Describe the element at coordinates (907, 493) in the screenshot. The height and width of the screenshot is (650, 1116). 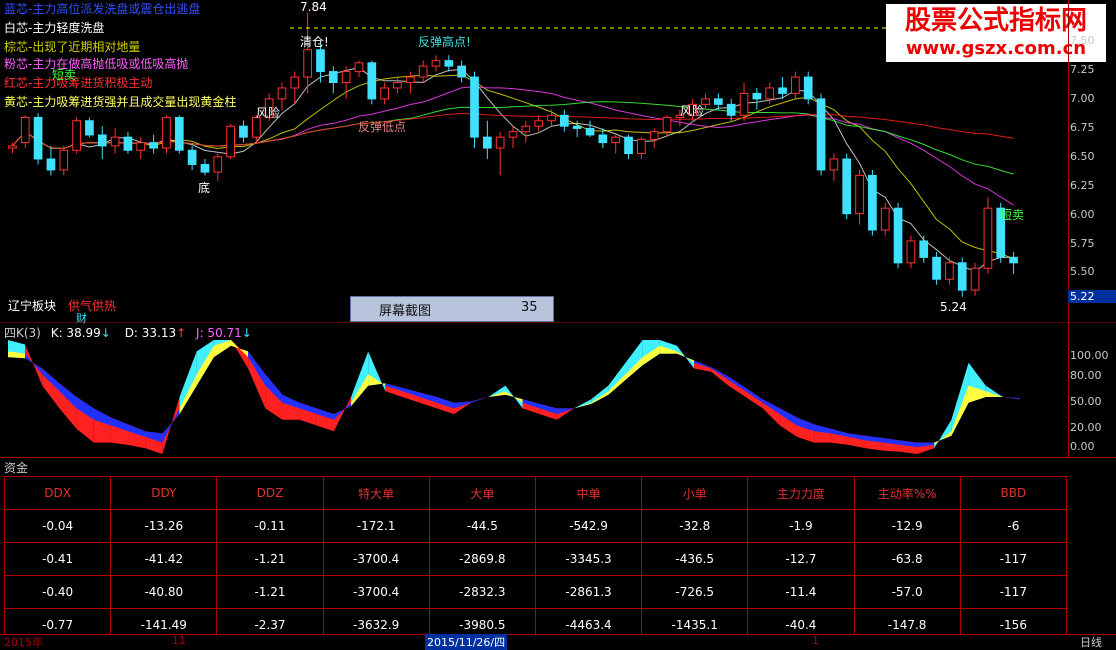
I see `fund-header-active-rate: 主动率%%` at that location.